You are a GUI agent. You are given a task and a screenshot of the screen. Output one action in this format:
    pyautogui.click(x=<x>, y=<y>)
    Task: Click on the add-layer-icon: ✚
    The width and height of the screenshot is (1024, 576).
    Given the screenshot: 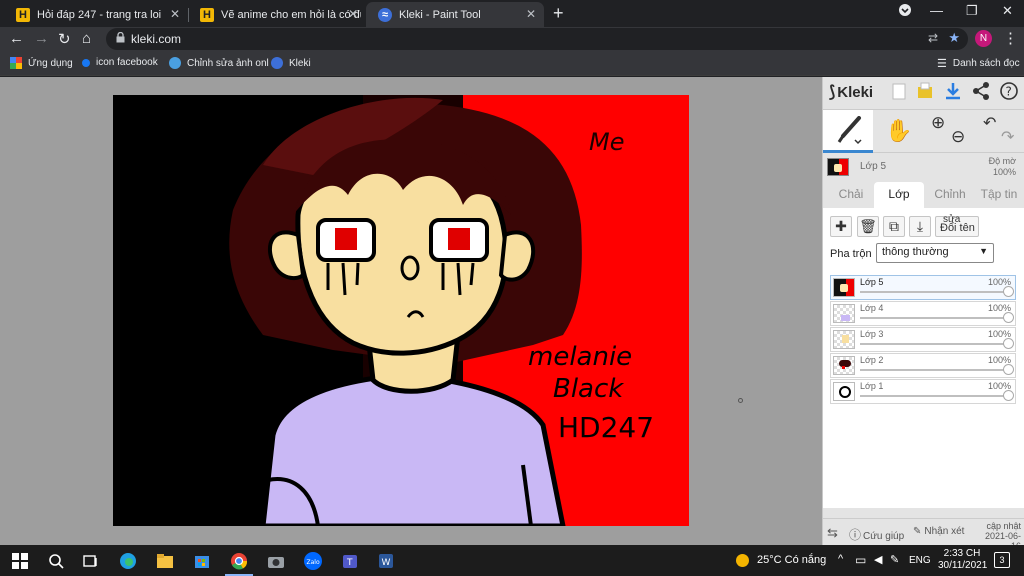 What is the action you would take?
    pyautogui.click(x=841, y=226)
    